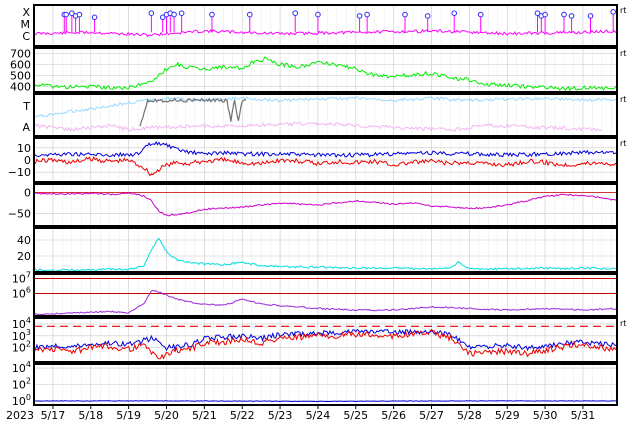  What do you see at coordinates (26, 36) in the screenshot?
I see `y-tick-label: C` at bounding box center [26, 36].